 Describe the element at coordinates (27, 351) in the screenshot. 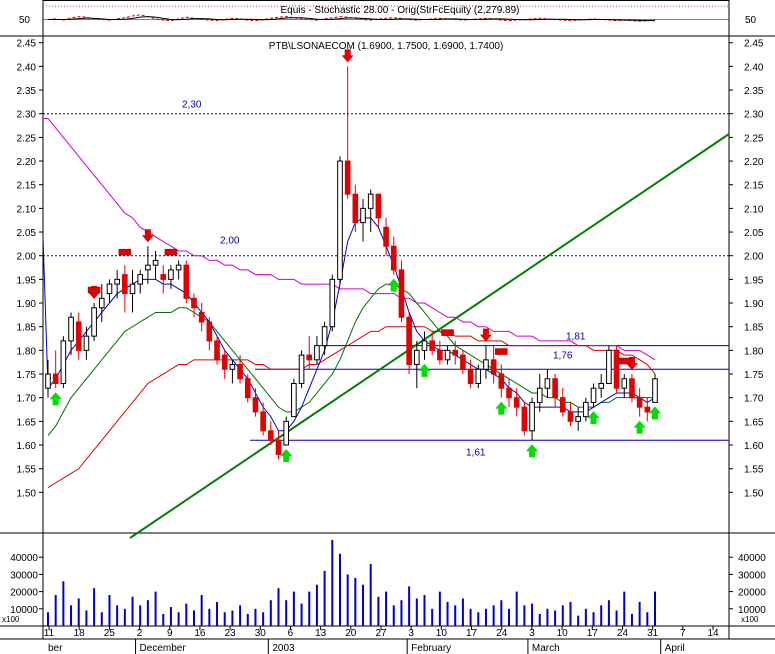

I see `price-tick-label-left-6: 1.80` at that location.